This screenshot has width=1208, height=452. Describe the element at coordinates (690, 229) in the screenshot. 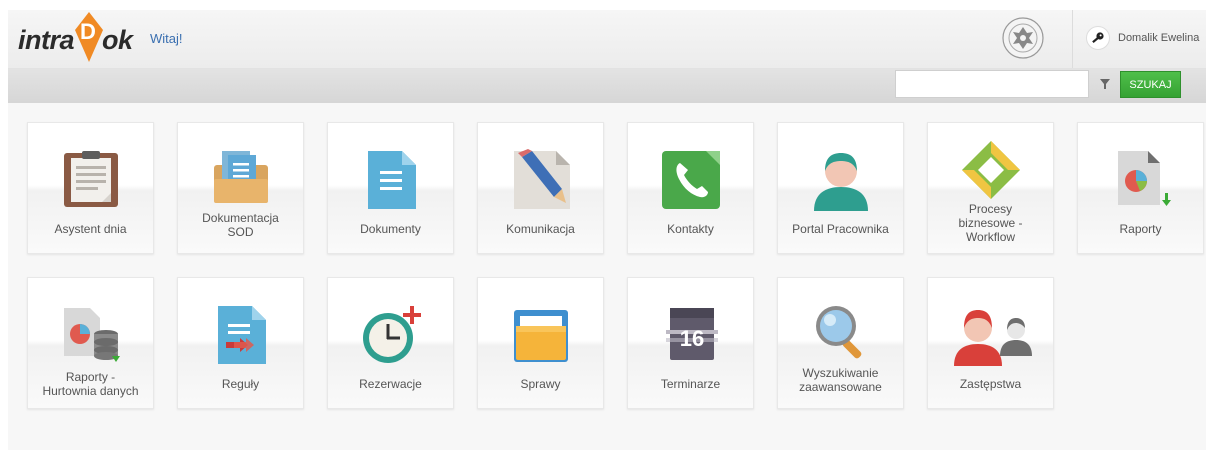

I see `tile-label: Kontakty` at that location.